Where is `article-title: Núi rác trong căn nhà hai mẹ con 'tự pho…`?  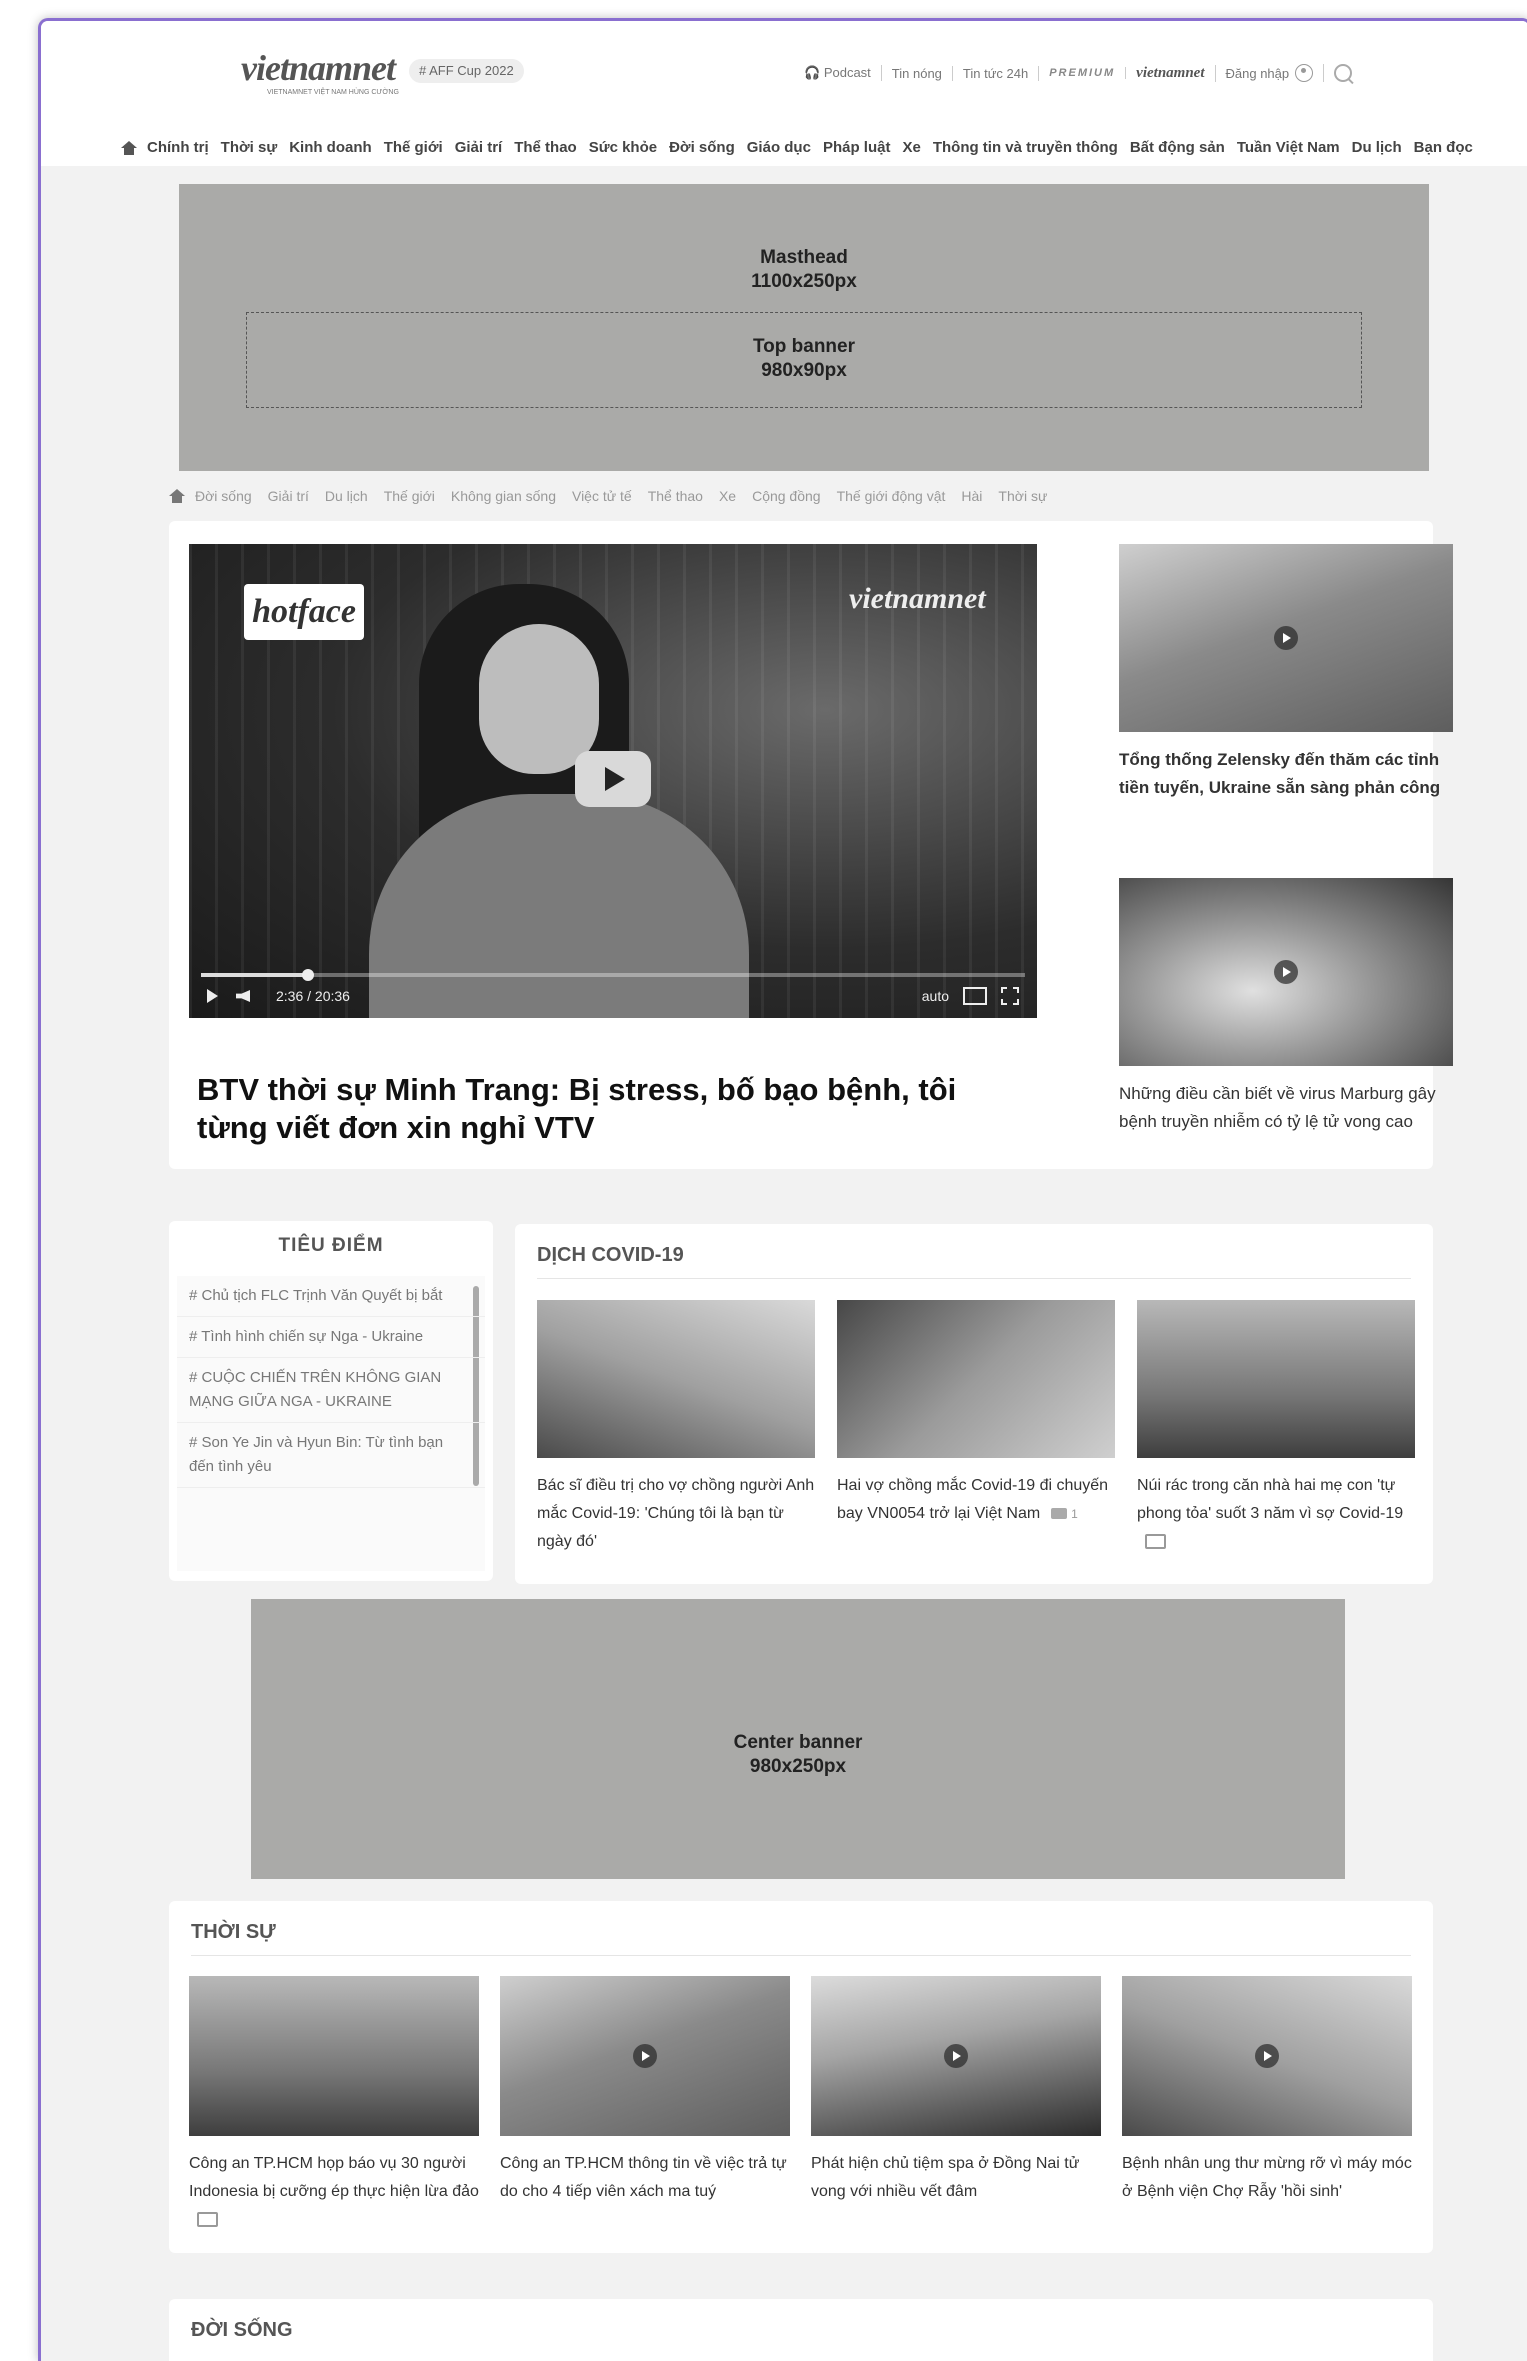
article-title: Núi rác trong căn nhà hai mẹ con 'tự pho… is located at coordinates (1276, 1514).